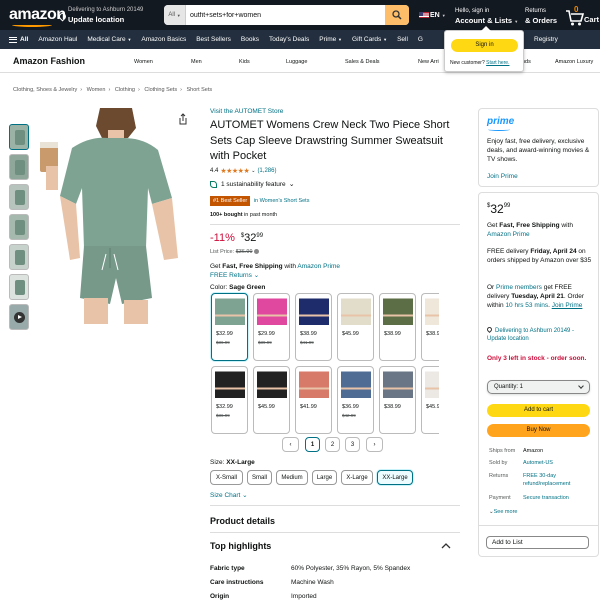  Describe the element at coordinates (259, 477) in the screenshot. I see `size-option-small: Small` at that location.